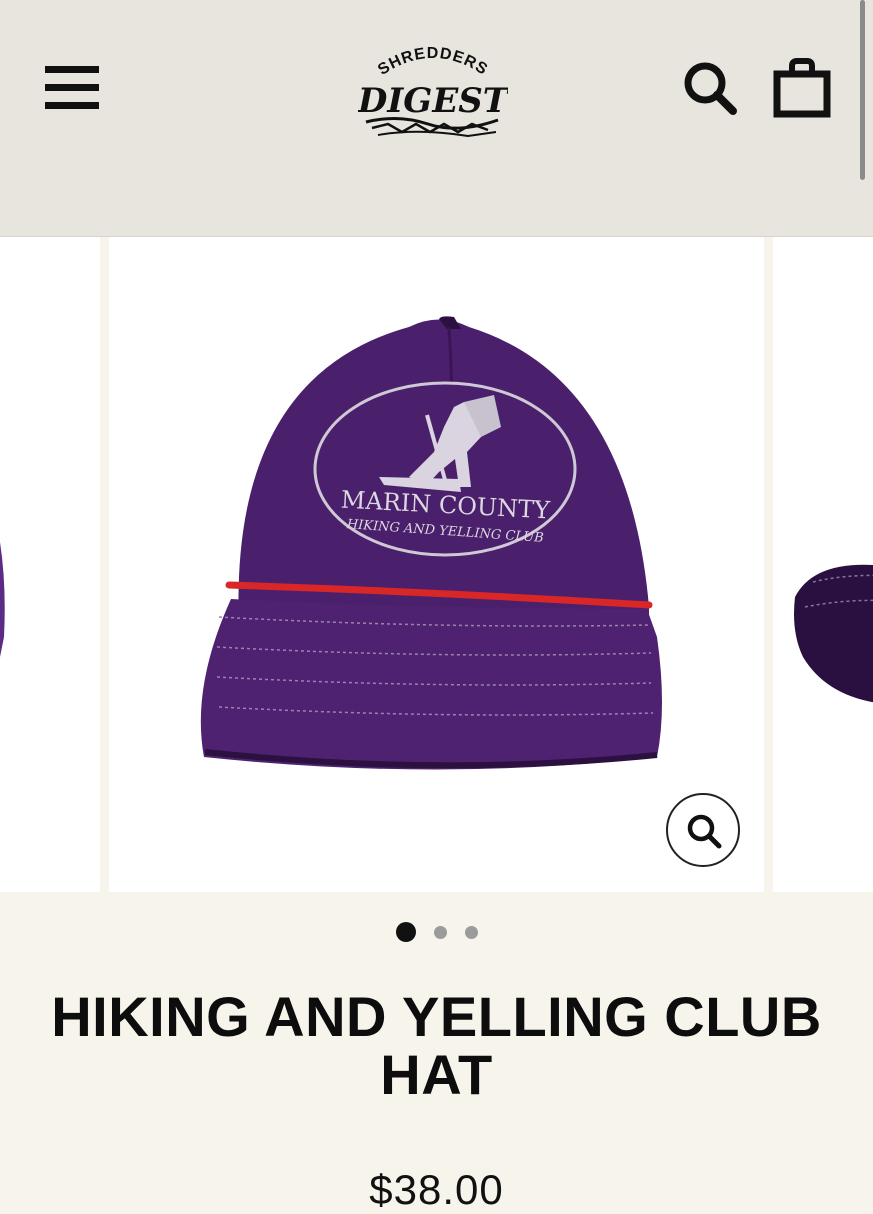  I want to click on cart-button, so click(802, 88).